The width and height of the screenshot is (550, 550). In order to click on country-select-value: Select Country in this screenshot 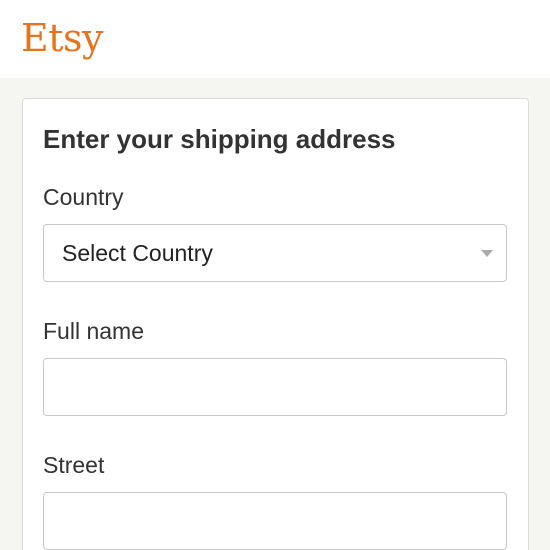, I will do `click(137, 253)`.